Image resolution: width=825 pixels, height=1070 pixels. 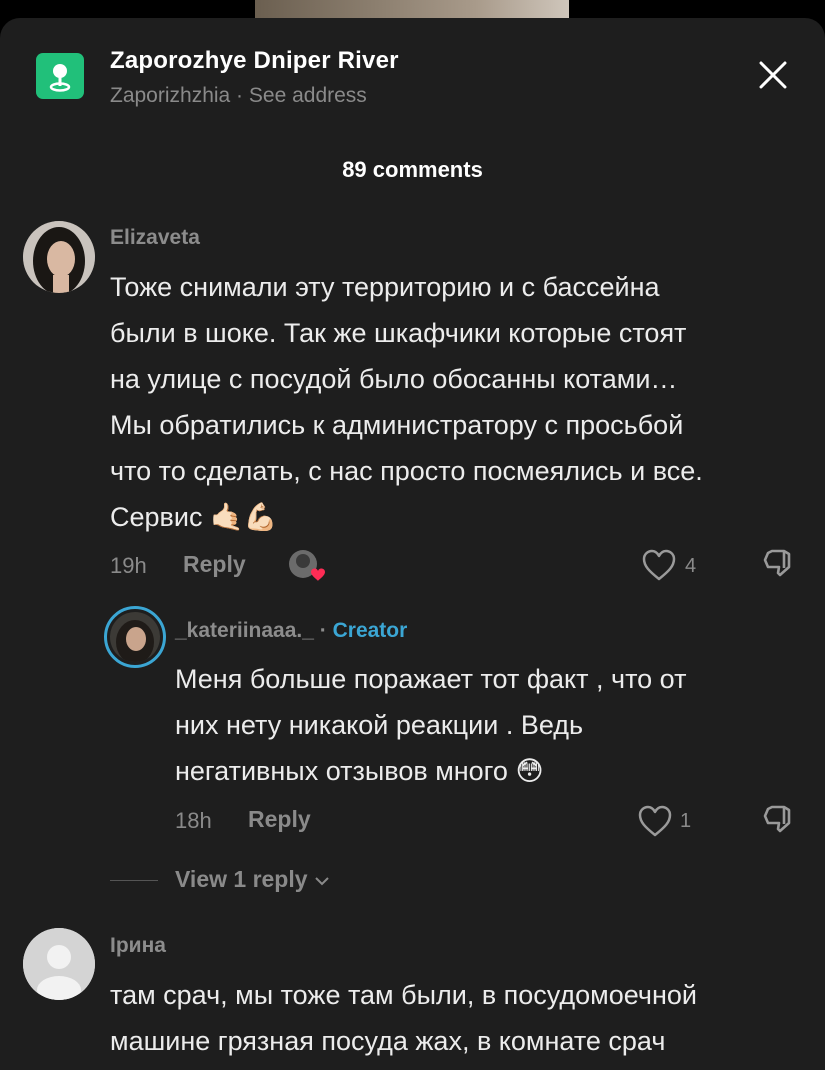 I want to click on view-replies-divider, so click(x=134, y=880).